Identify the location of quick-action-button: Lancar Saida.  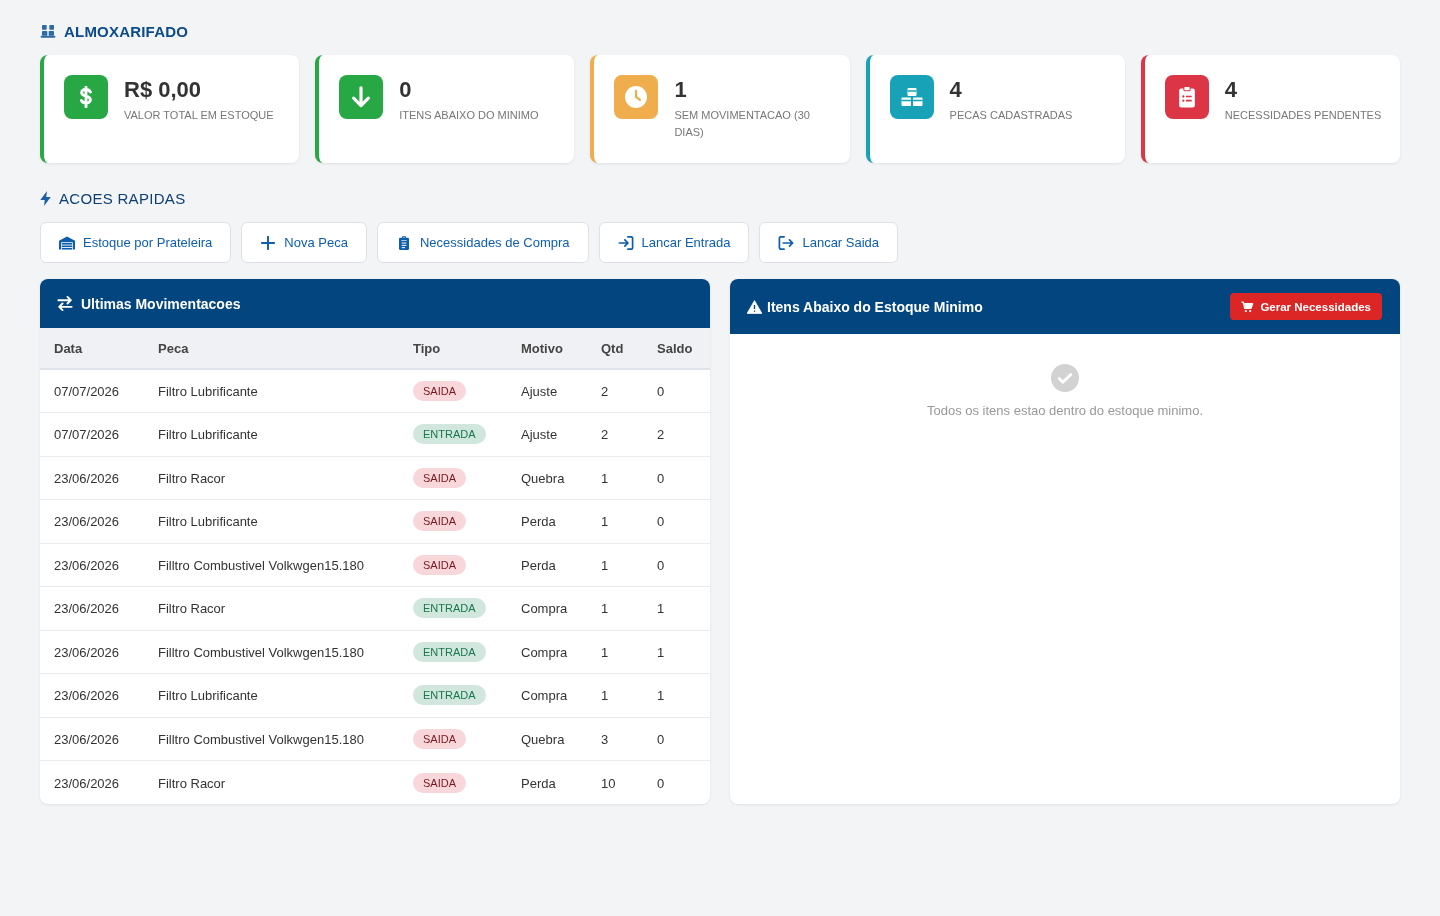
(829, 242).